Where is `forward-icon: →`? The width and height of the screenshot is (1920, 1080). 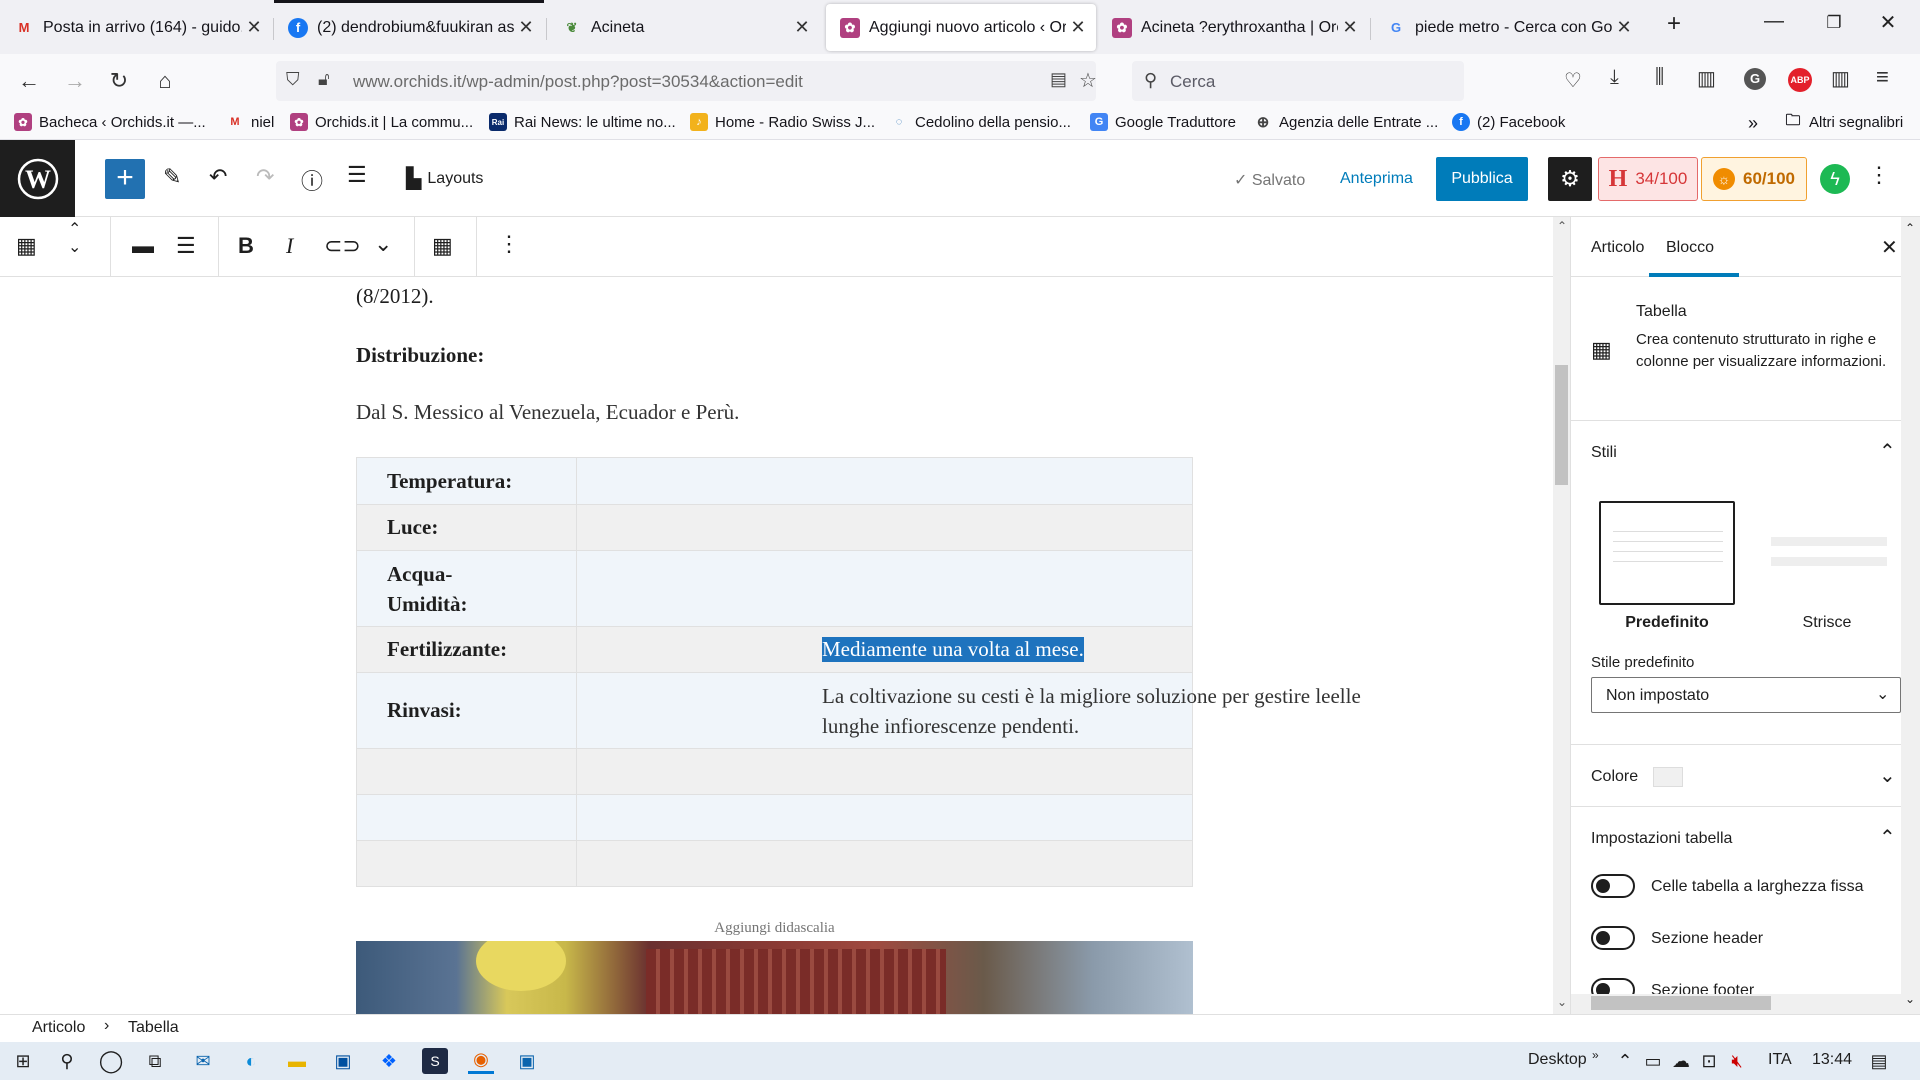
forward-icon: → is located at coordinates (75, 81).